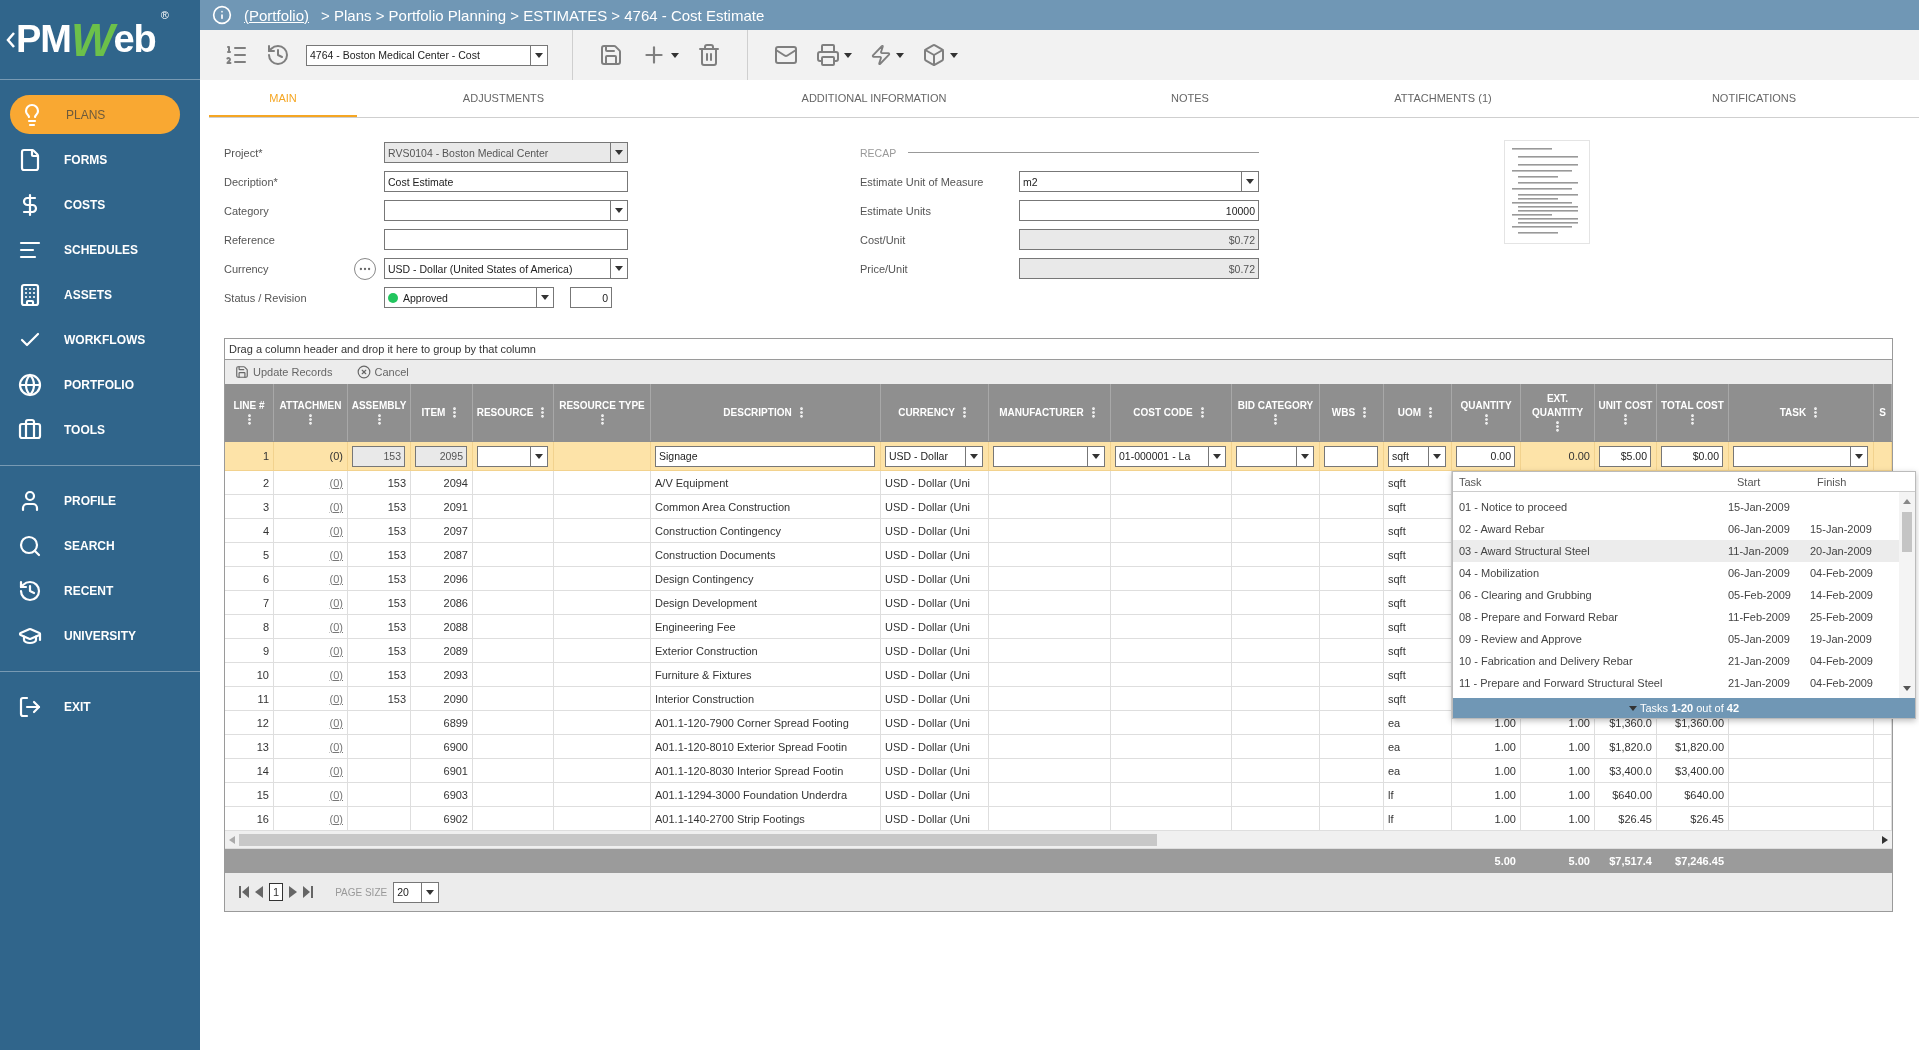  Describe the element at coordinates (95, 114) in the screenshot. I see `sidebar-item: PLANS` at that location.